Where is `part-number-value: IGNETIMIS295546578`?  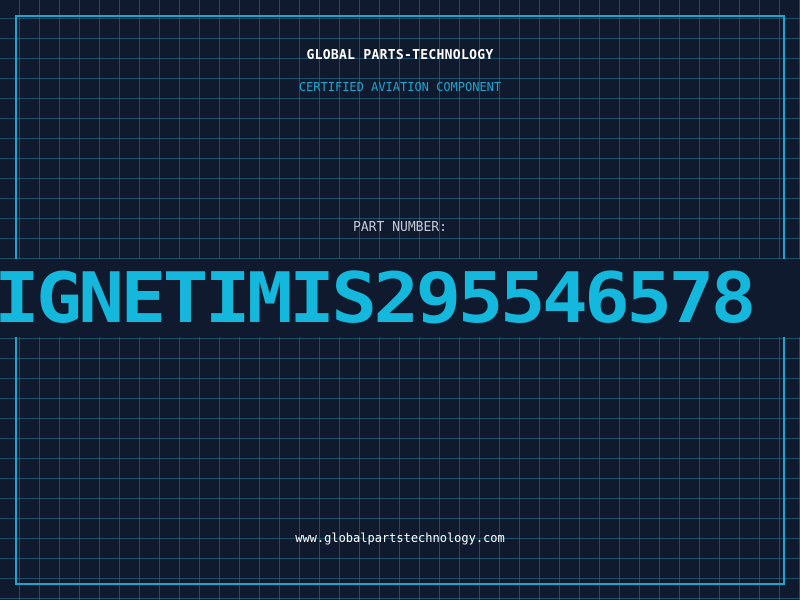 part-number-value: IGNETIMIS295546578 is located at coordinates (378, 297).